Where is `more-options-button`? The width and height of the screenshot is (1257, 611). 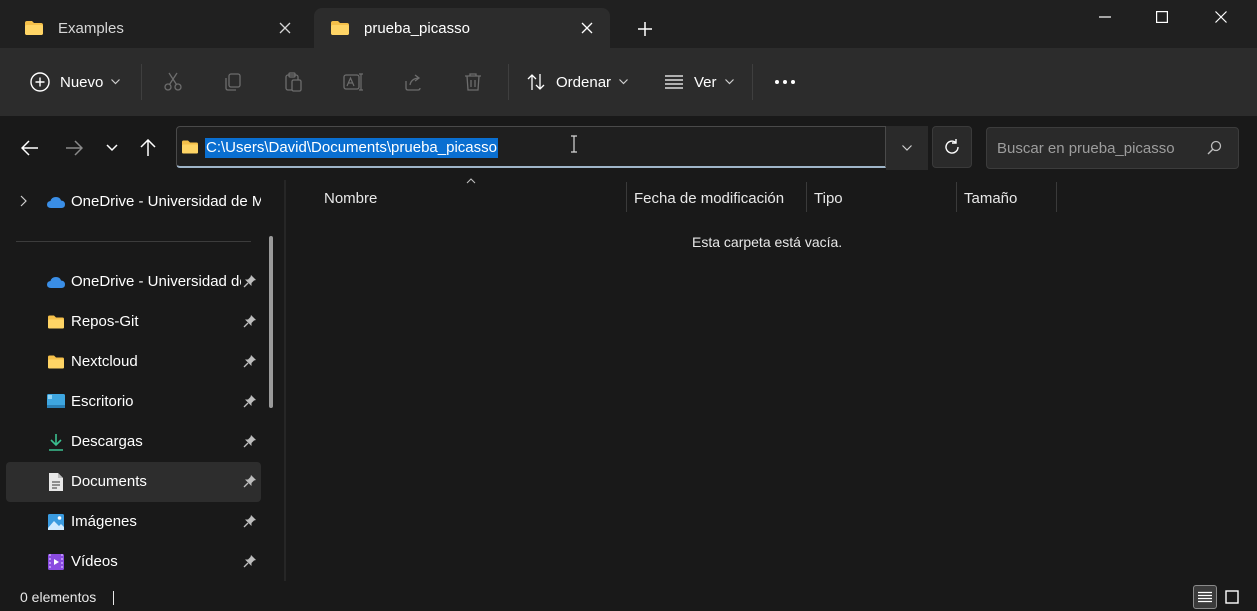 more-options-button is located at coordinates (785, 82).